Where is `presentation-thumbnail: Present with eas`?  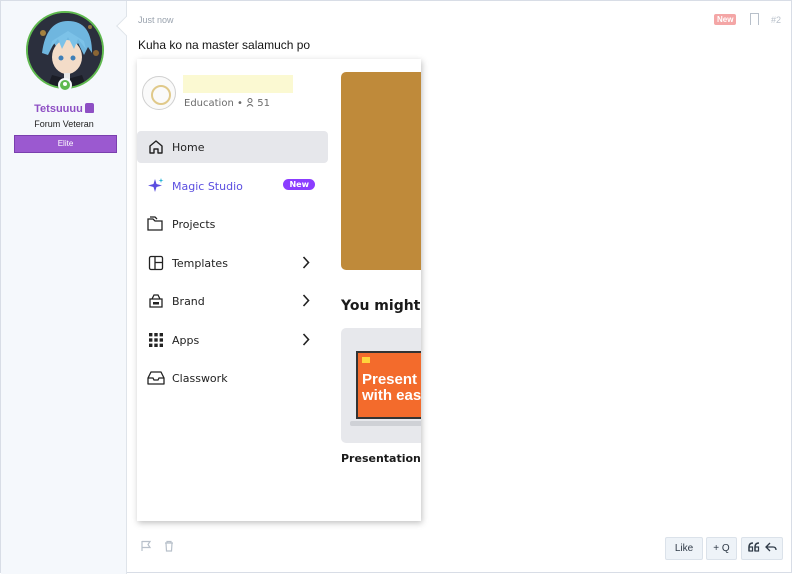 presentation-thumbnail: Present with eas is located at coordinates (388, 385).